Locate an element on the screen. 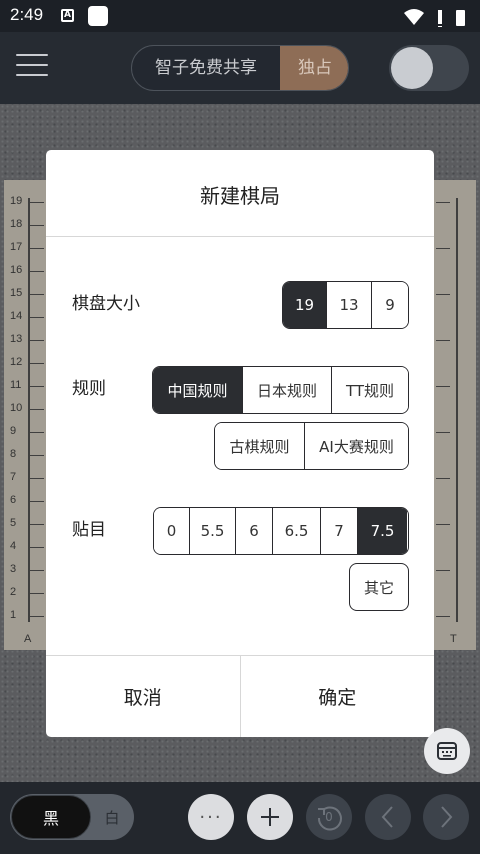 This screenshot has height=854, width=480. rule-chinese: 中国规则 is located at coordinates (198, 390).